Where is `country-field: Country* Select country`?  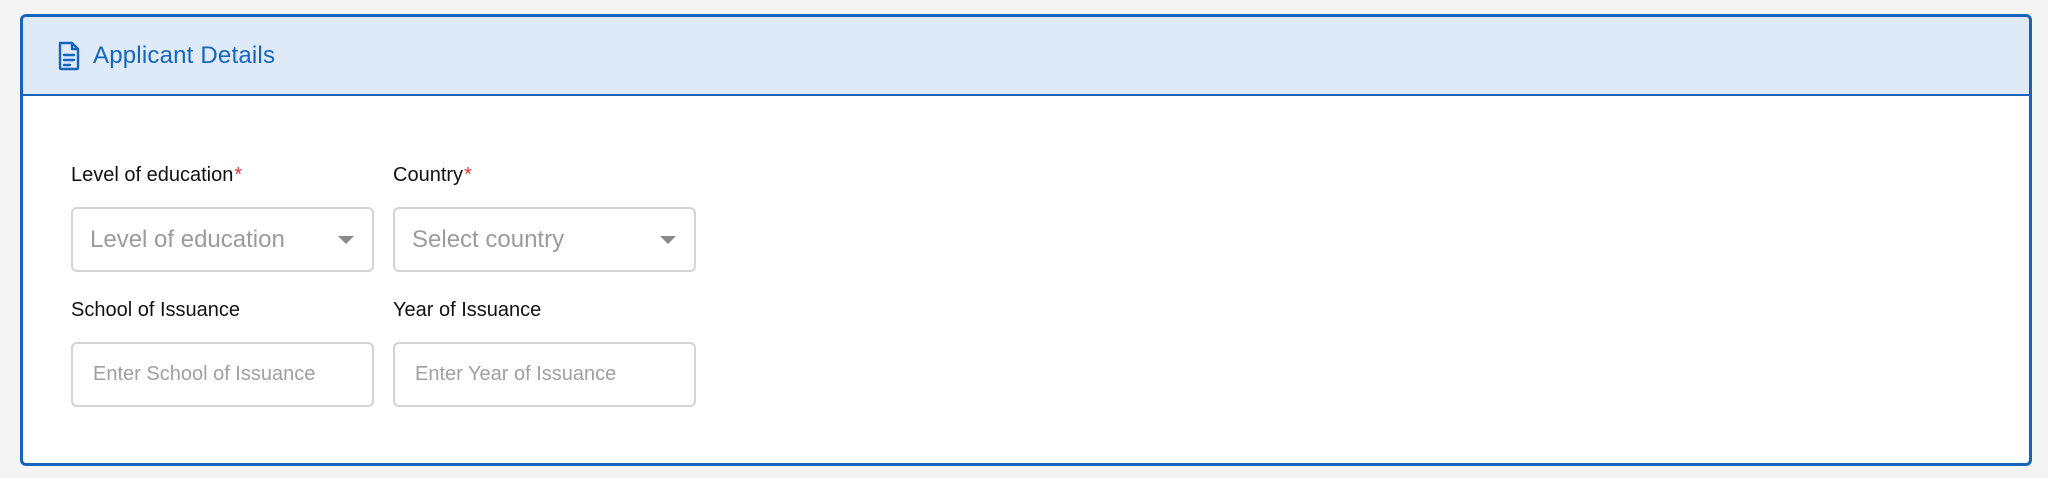
country-field: Country* Select country is located at coordinates (544, 217).